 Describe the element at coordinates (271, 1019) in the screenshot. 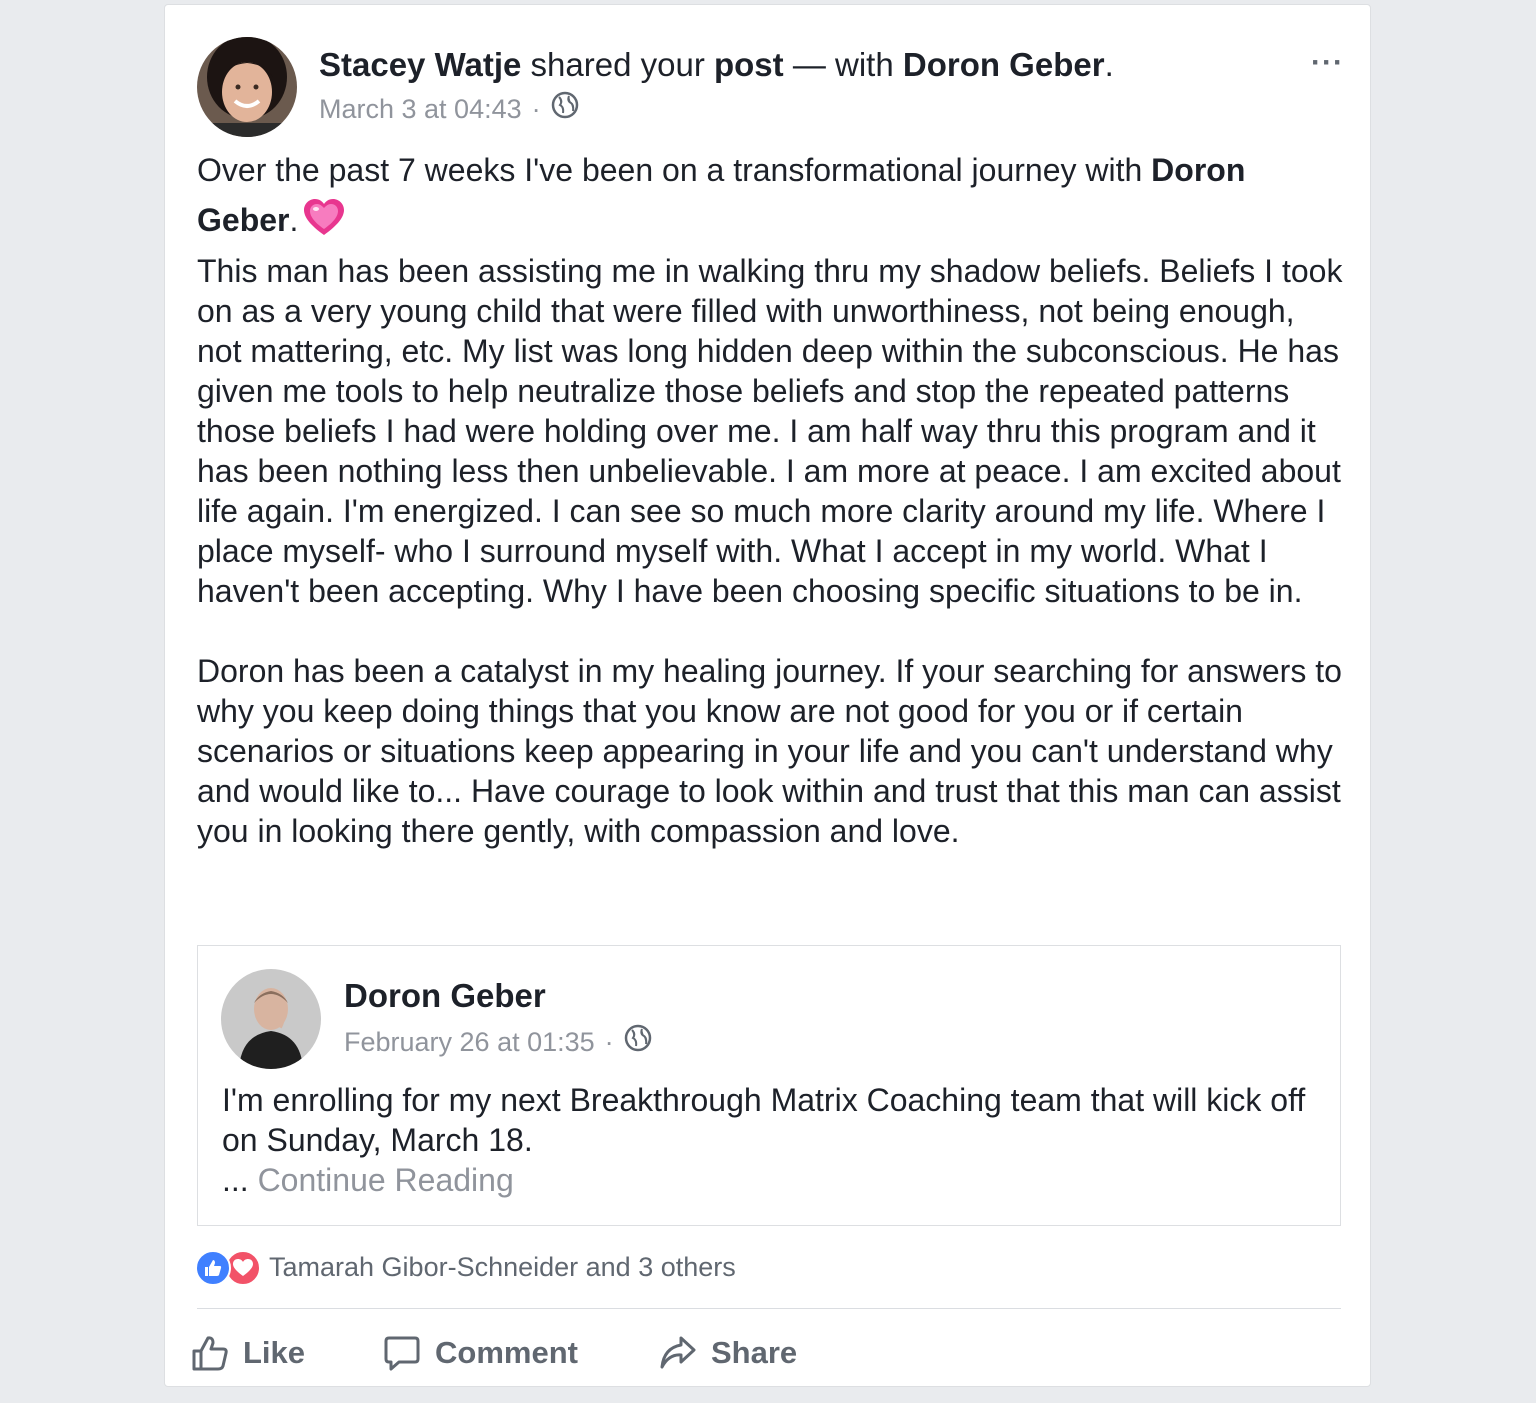

I see `shared-author-avatar` at that location.